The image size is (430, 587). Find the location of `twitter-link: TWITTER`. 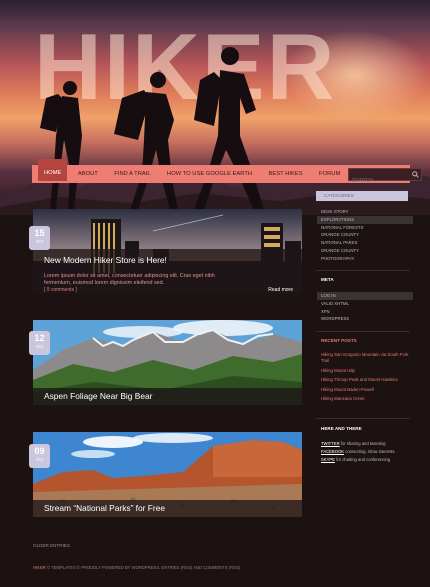

twitter-link: TWITTER is located at coordinates (330, 443).